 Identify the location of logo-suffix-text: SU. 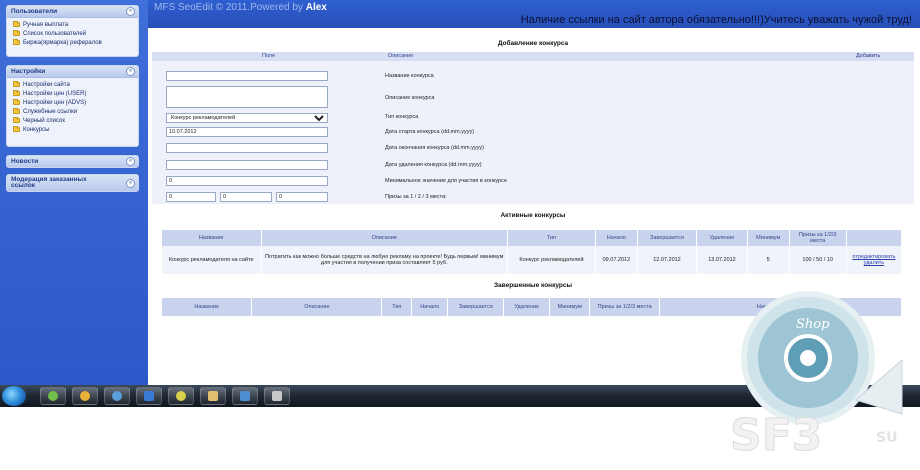
(886, 438).